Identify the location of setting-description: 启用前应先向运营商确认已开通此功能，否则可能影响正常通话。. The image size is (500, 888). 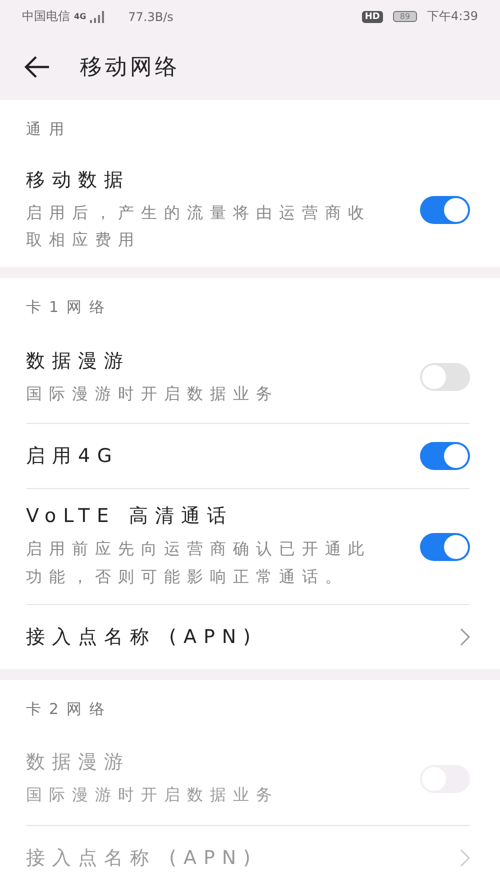
(199, 563).